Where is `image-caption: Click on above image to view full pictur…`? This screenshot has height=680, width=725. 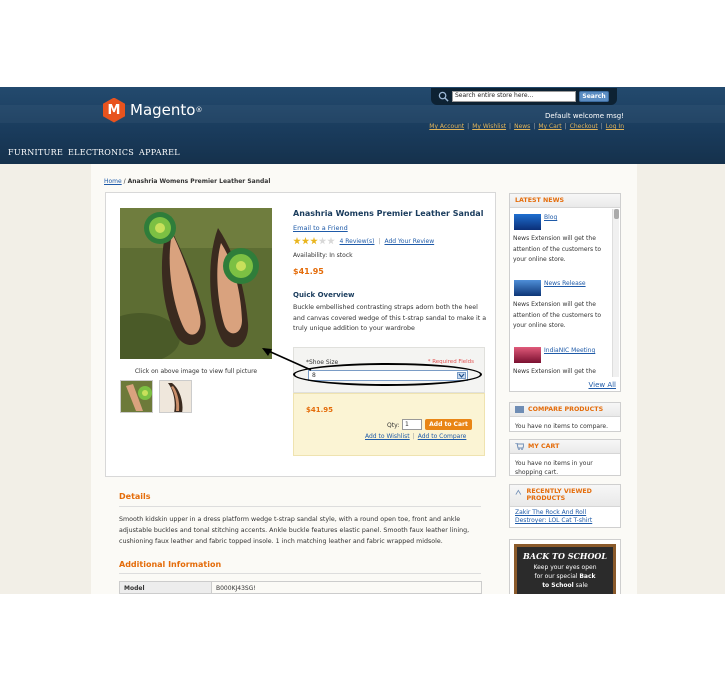
image-caption: Click on above image to view full pictur… is located at coordinates (196, 371).